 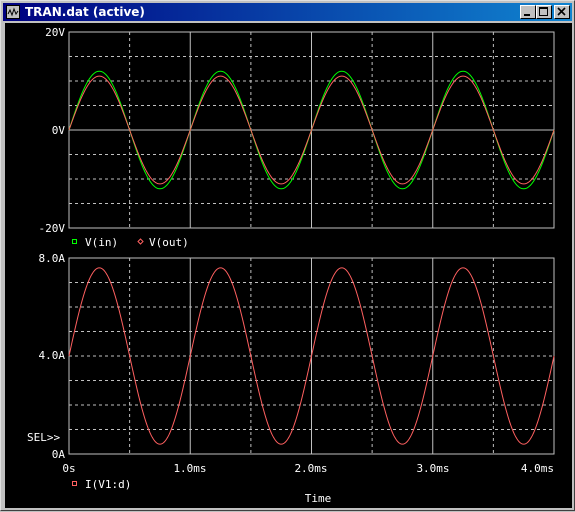 What do you see at coordinates (74, 483) in the screenshot?
I see `current-legend-marker` at bounding box center [74, 483].